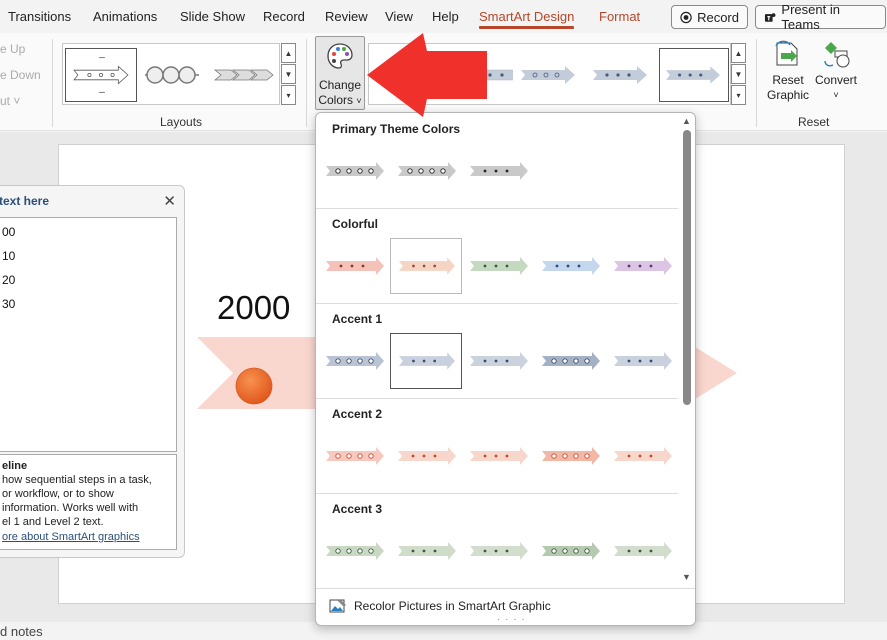 Image resolution: width=887 pixels, height=640 pixels. I want to click on notes-label: d notes, so click(21, 631).